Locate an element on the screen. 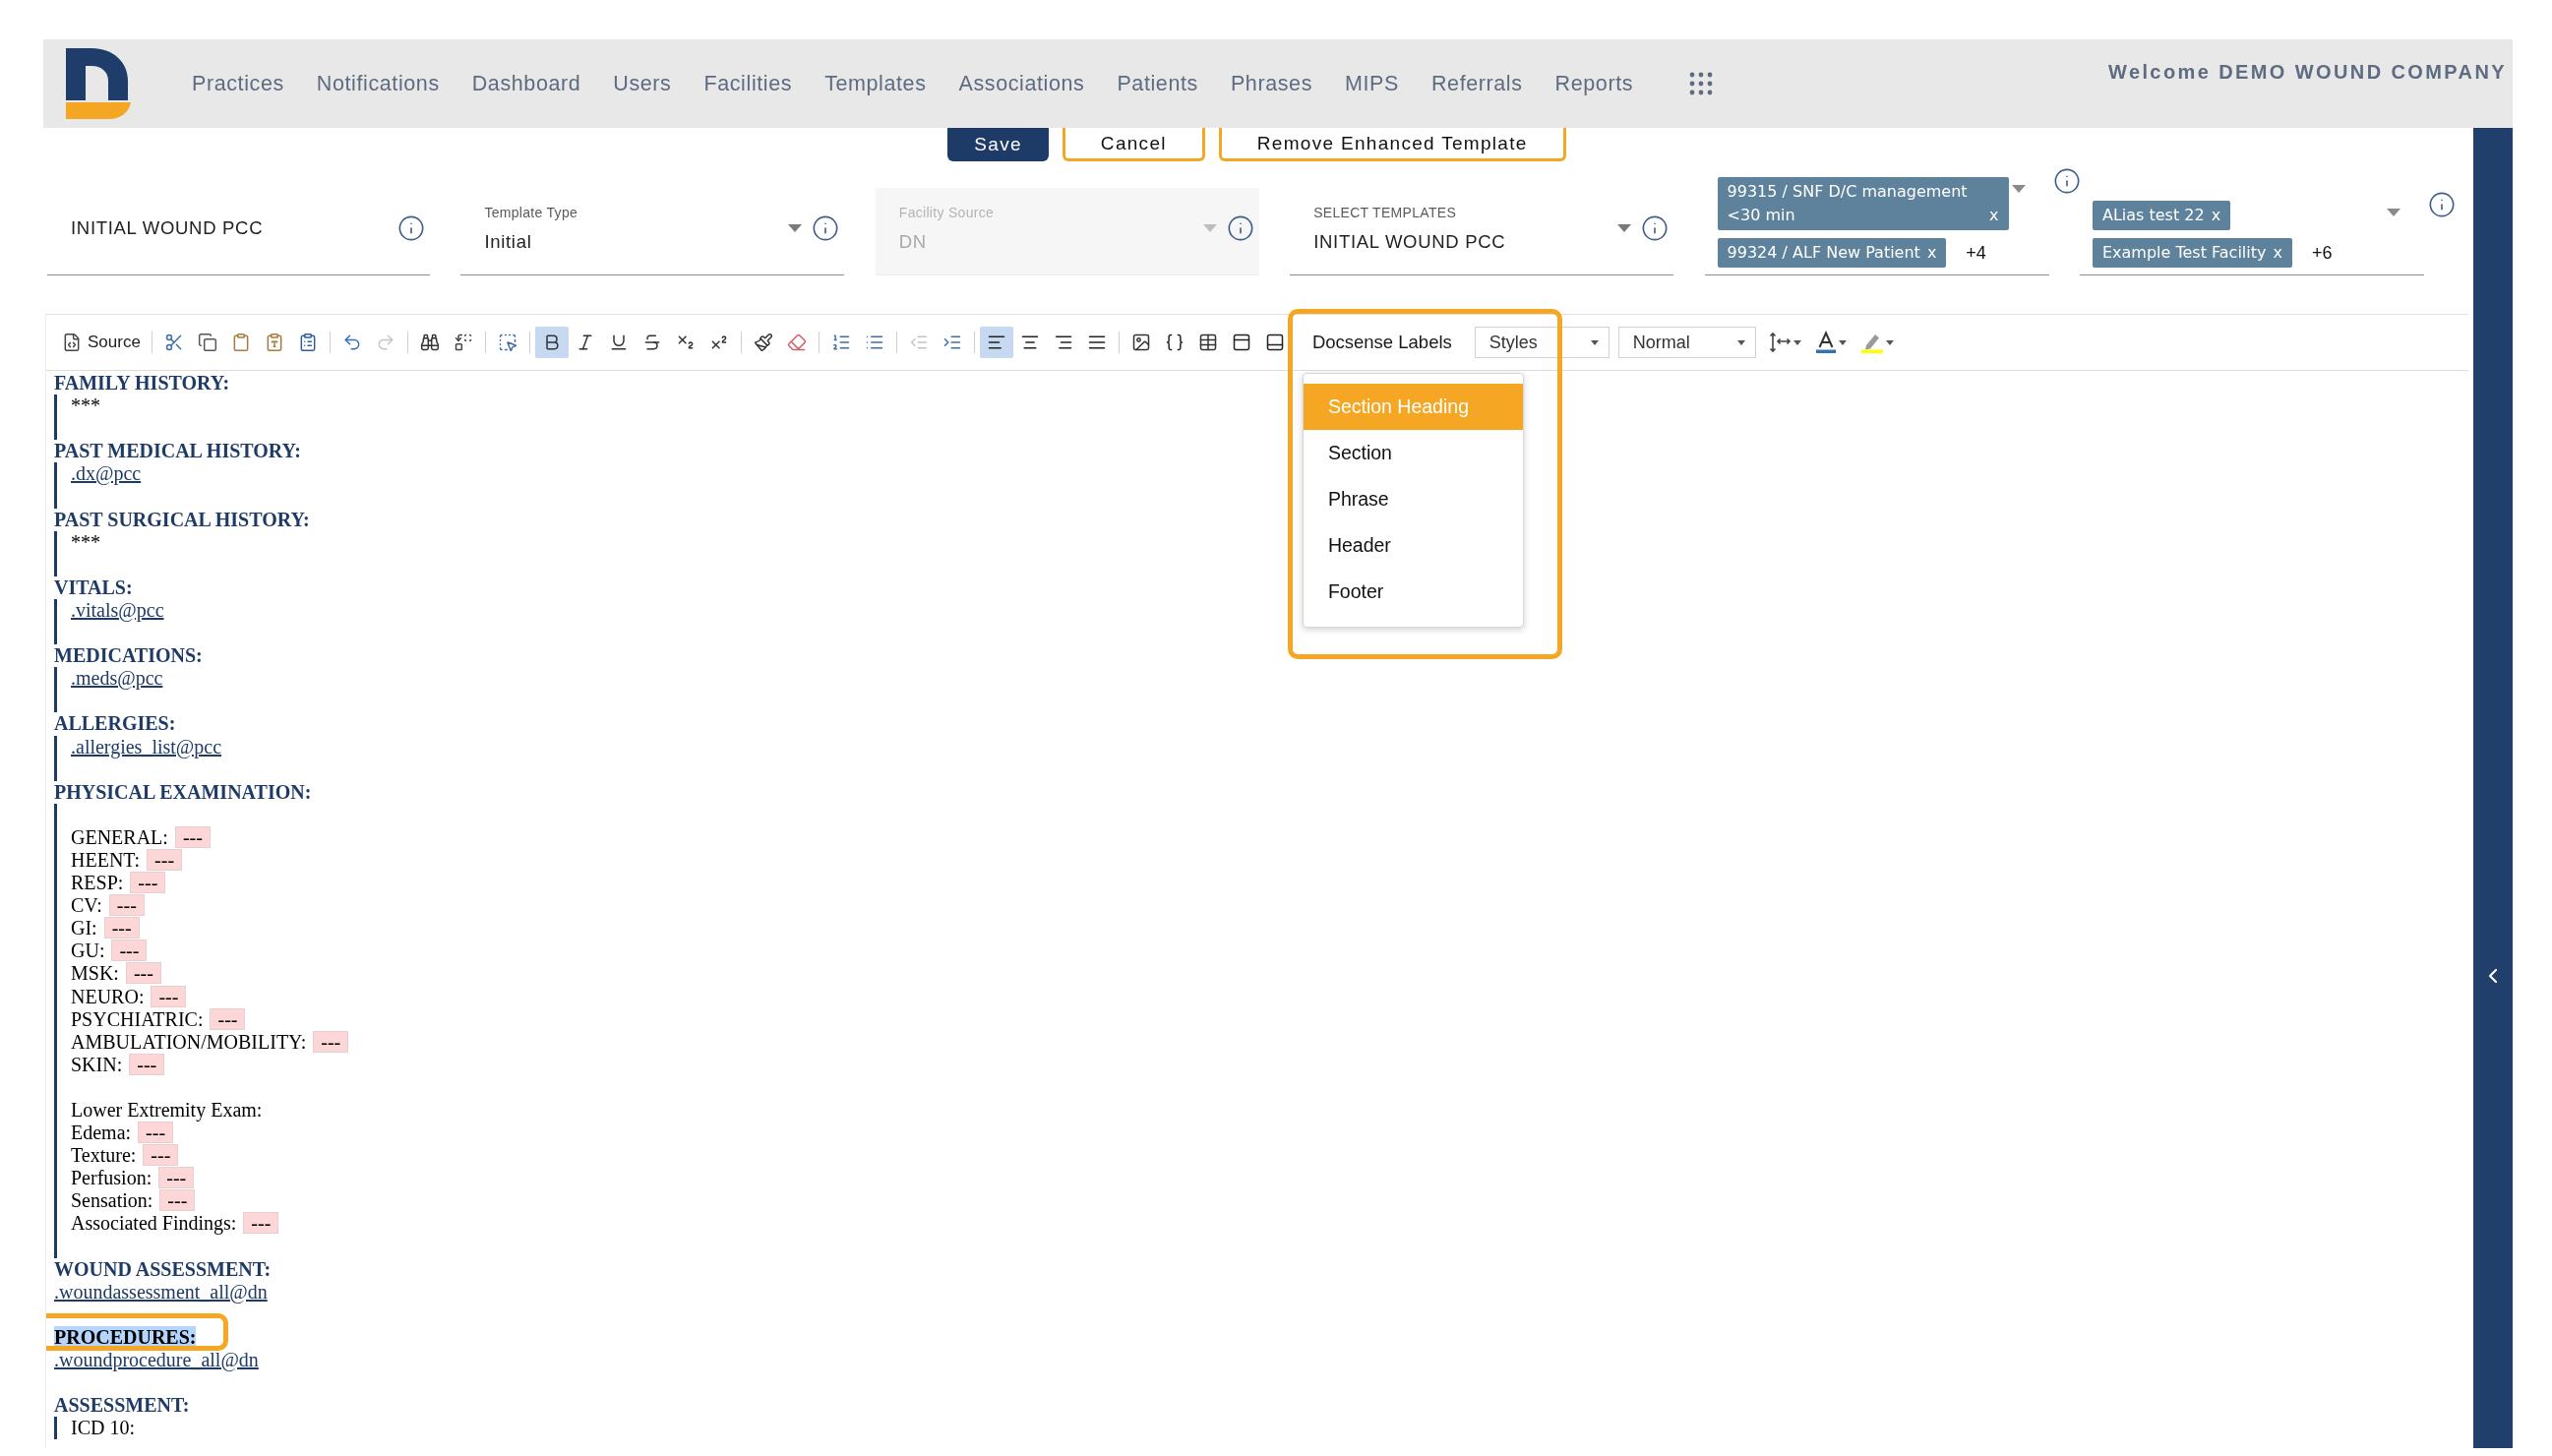  nav-link: Referrals is located at coordinates (1476, 83).